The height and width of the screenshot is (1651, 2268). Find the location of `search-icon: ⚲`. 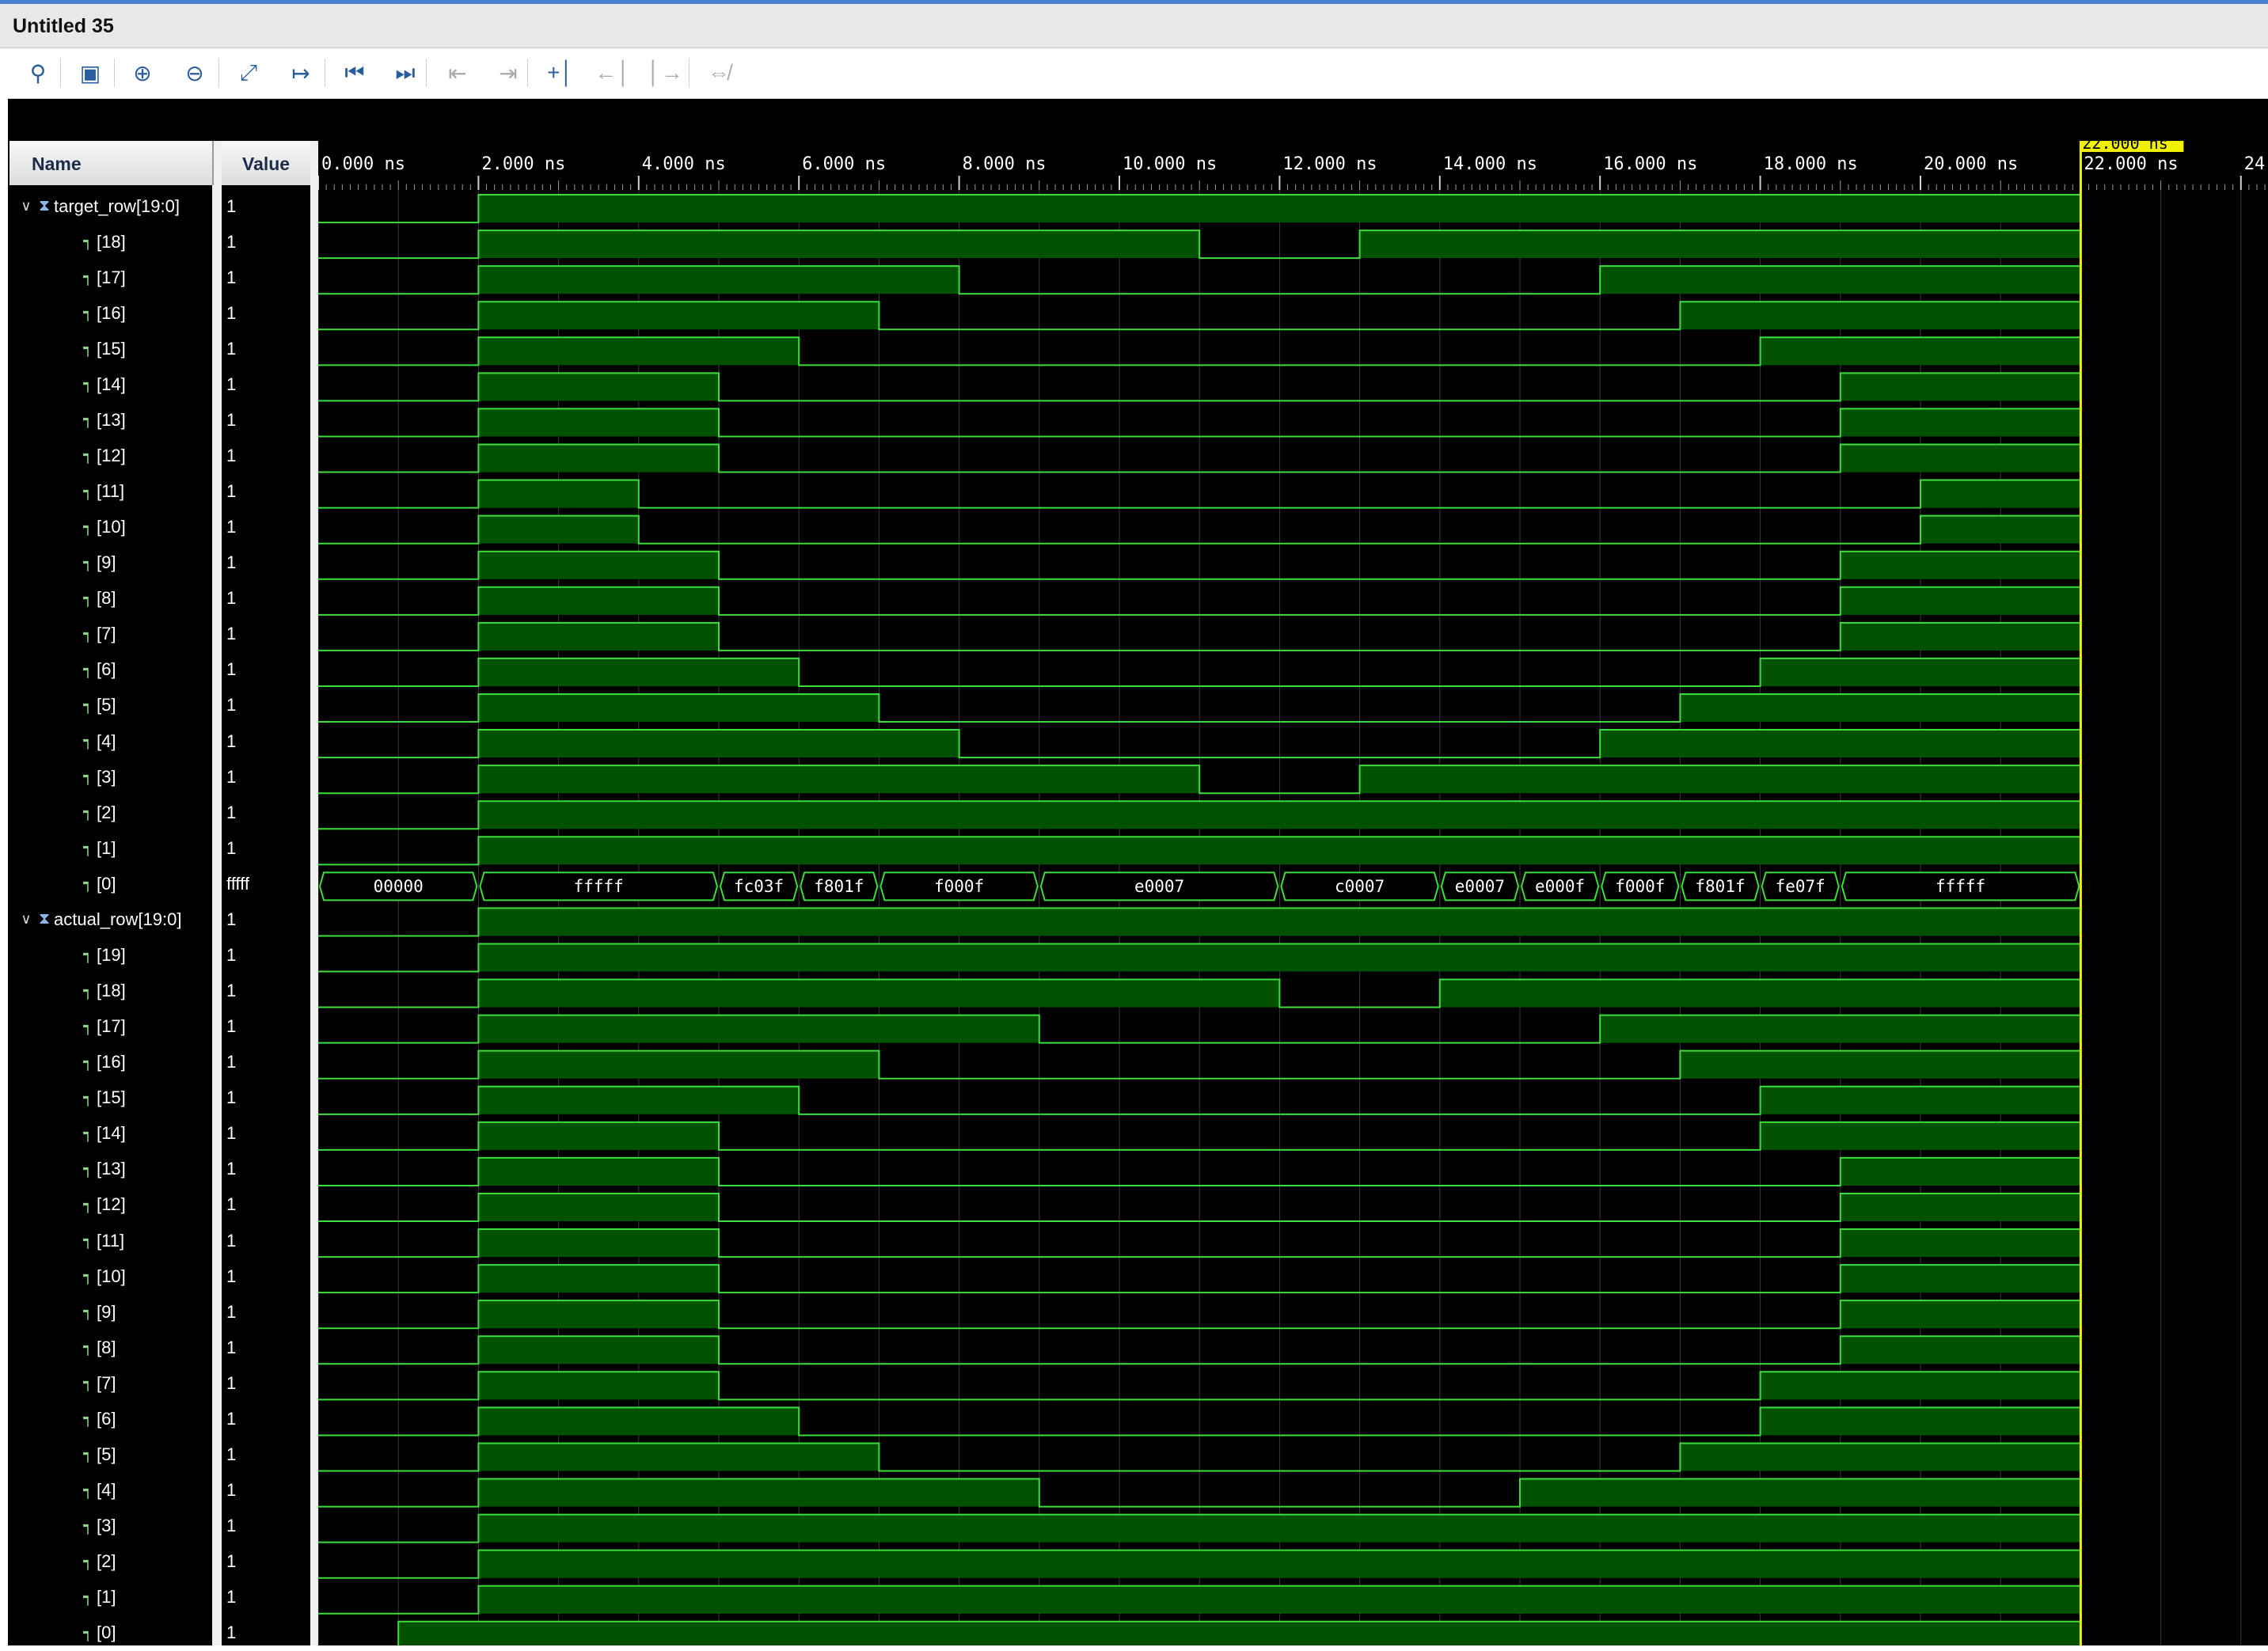

search-icon: ⚲ is located at coordinates (38, 72).